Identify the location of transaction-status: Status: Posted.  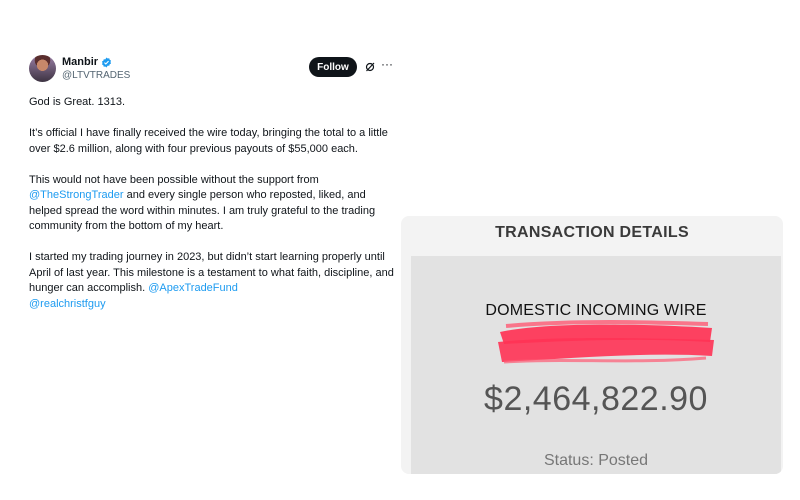
(596, 460).